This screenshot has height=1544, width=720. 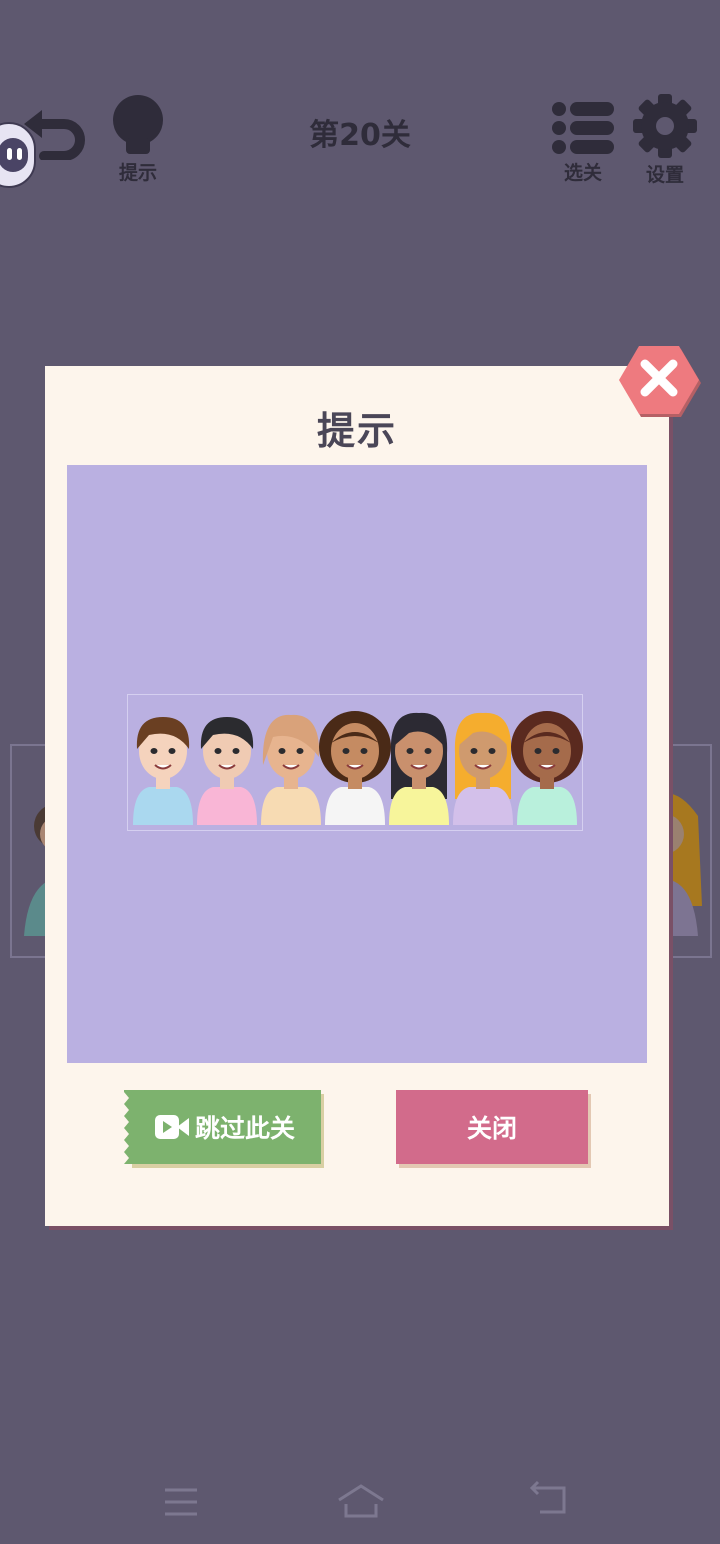 I want to click on hint-image, so click(x=355, y=762).